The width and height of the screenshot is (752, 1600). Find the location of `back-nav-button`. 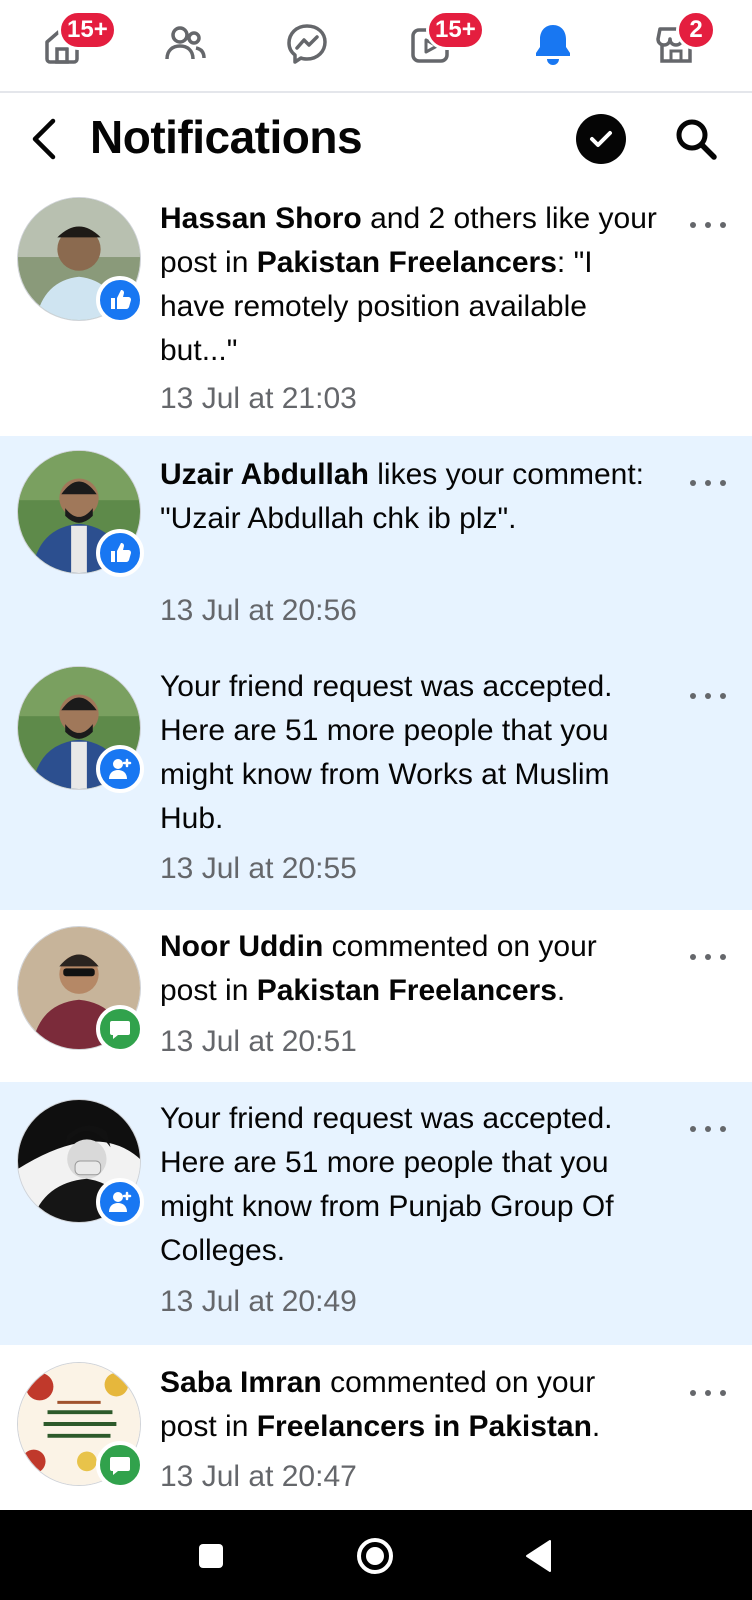

back-nav-button is located at coordinates (539, 1556).